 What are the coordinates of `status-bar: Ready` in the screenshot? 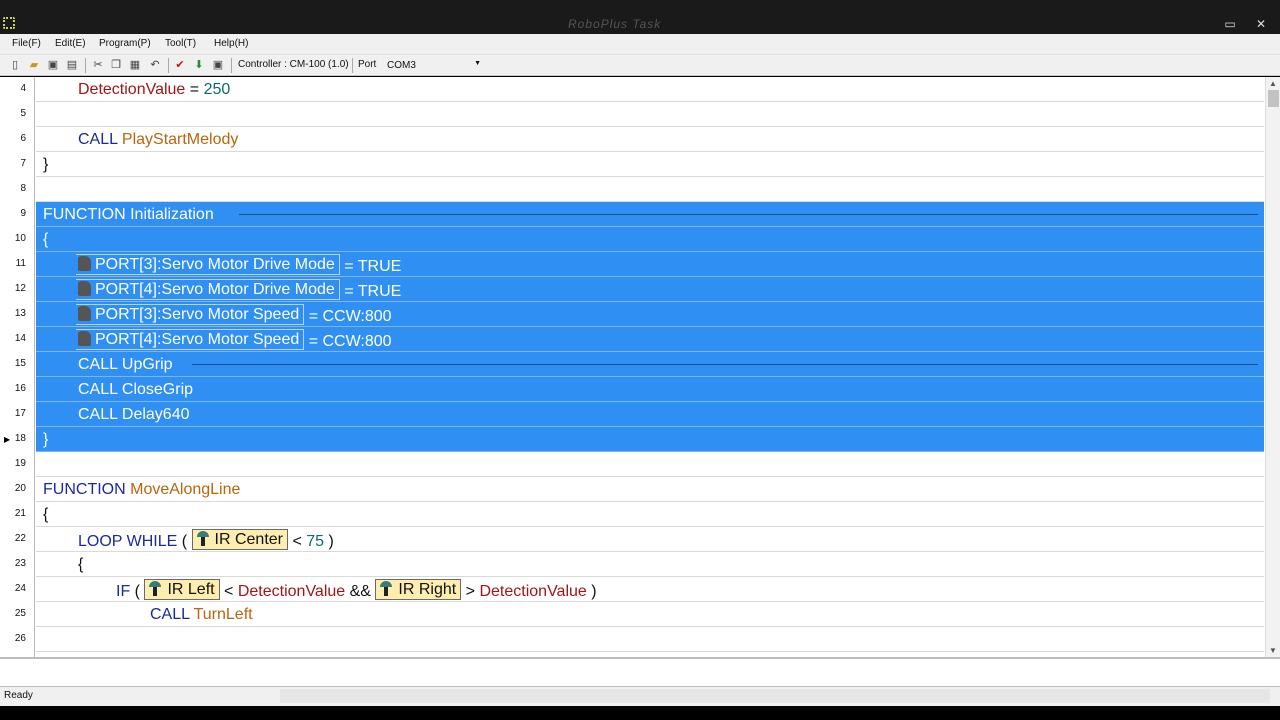 It's located at (640, 696).